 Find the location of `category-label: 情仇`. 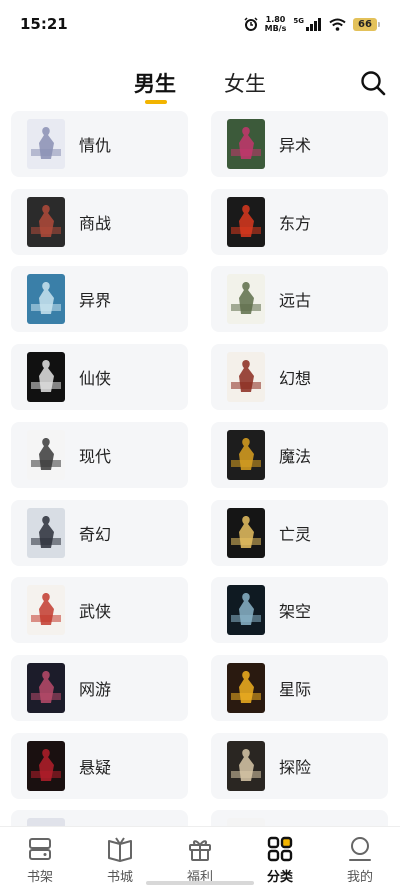

category-label: 情仇 is located at coordinates (95, 145).